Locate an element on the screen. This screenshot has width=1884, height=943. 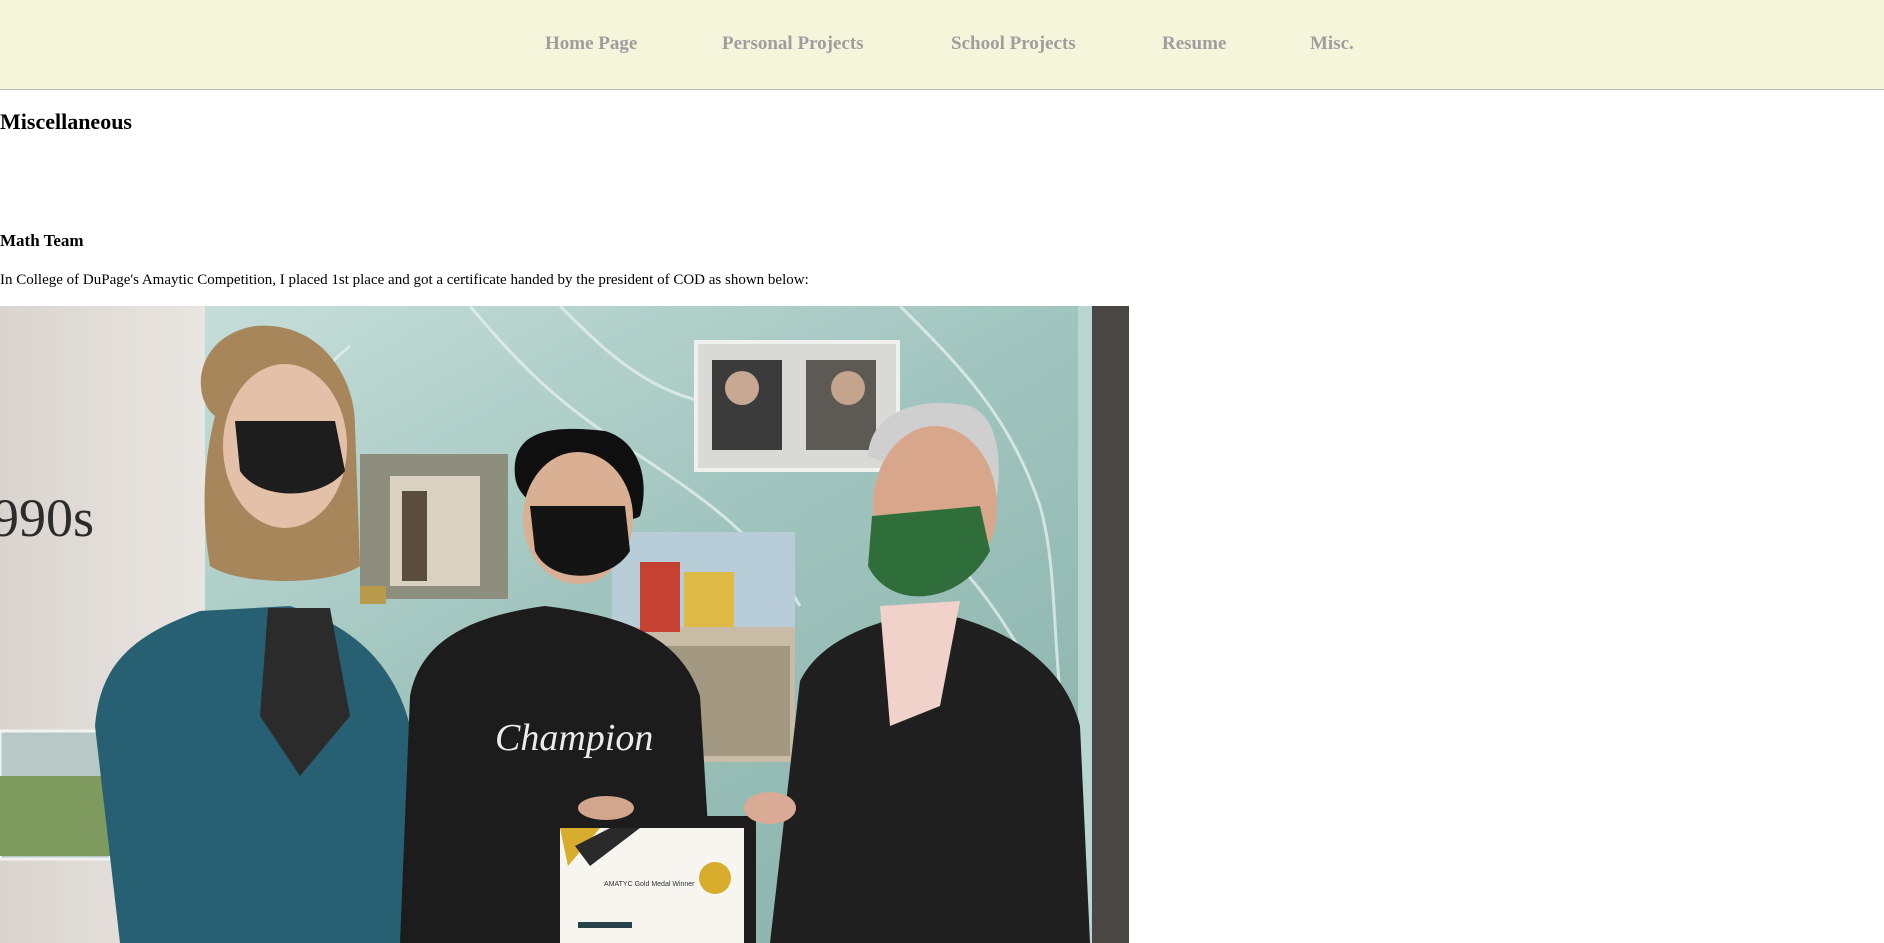
wall-text: 990s is located at coordinates (47, 518).